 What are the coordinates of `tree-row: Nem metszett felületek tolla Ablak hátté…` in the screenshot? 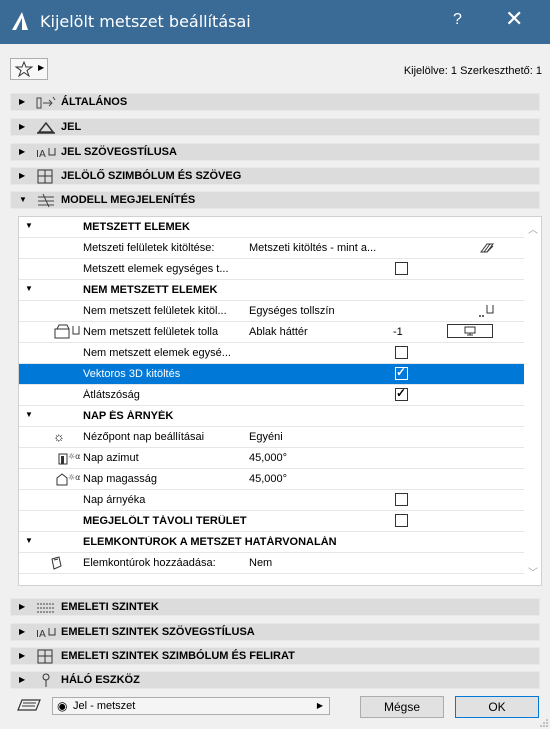 It's located at (271, 332).